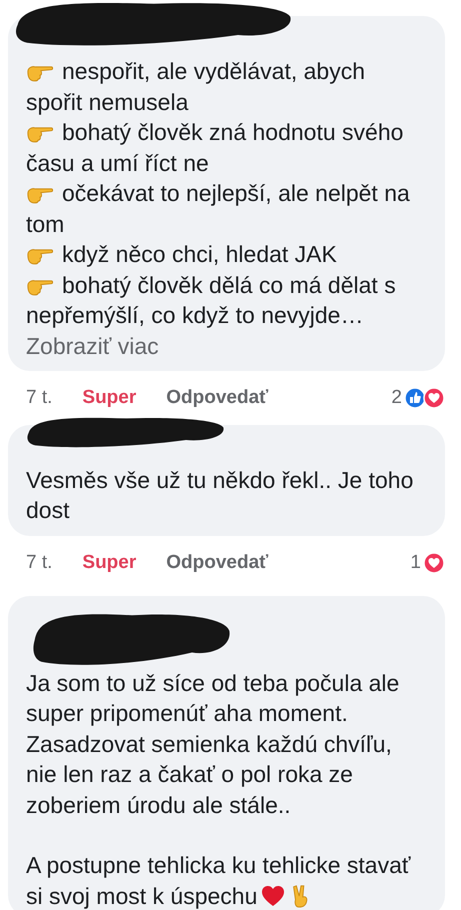 The image size is (461, 910). What do you see at coordinates (396, 397) in the screenshot?
I see `reaction-count: 2` at bounding box center [396, 397].